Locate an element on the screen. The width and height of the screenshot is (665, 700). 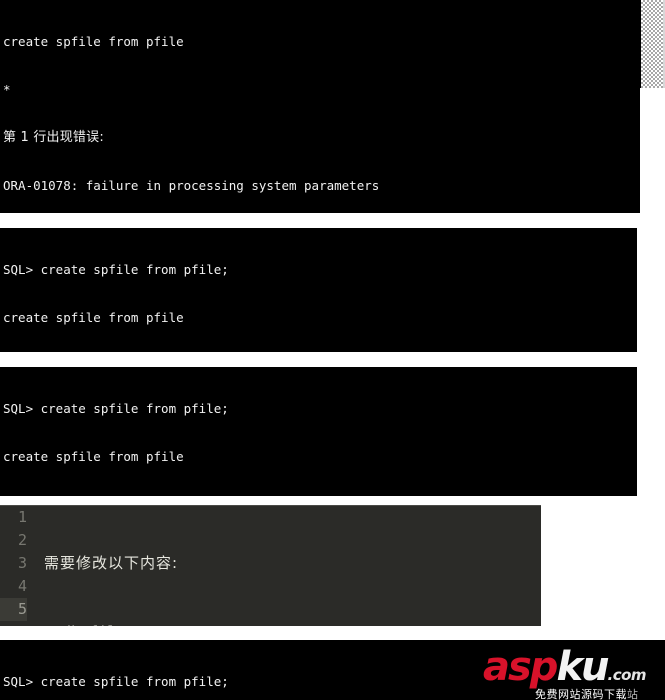
line-number: 2 is located at coordinates (22, 540).